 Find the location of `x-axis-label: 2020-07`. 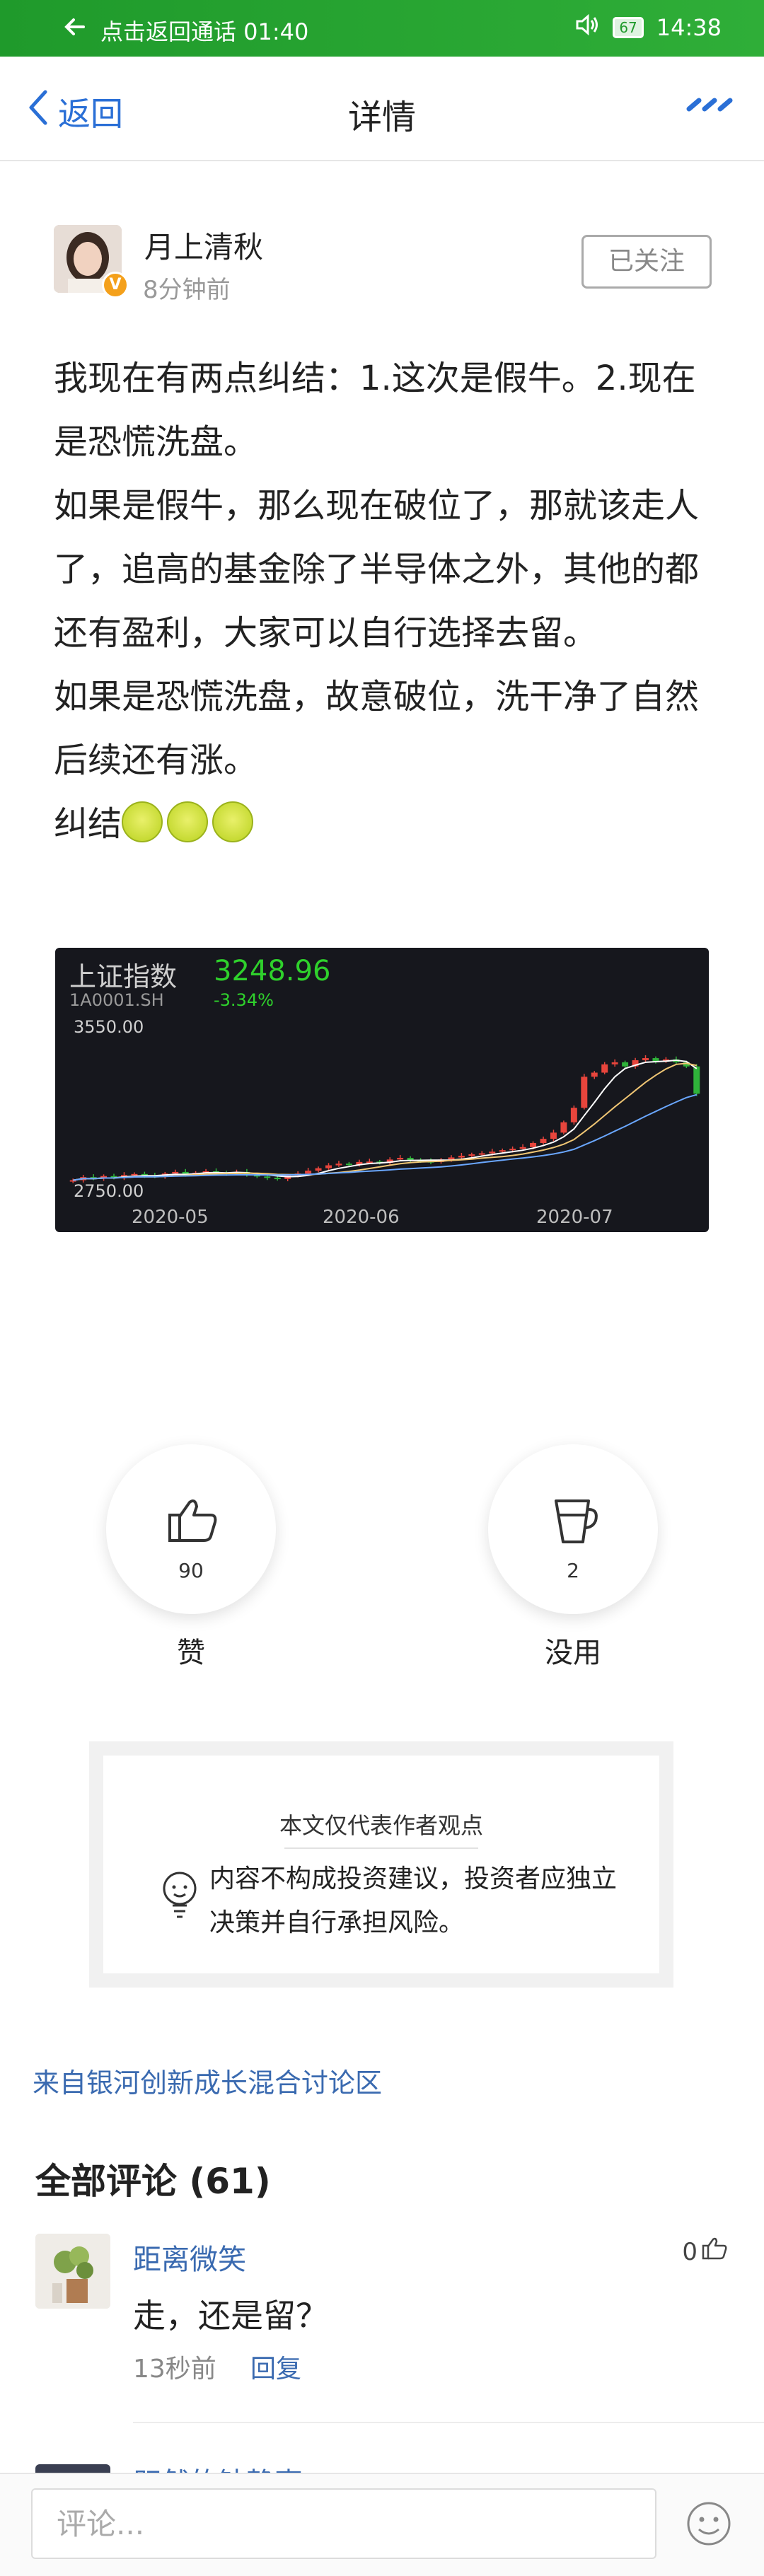

x-axis-label: 2020-07 is located at coordinates (574, 1217).